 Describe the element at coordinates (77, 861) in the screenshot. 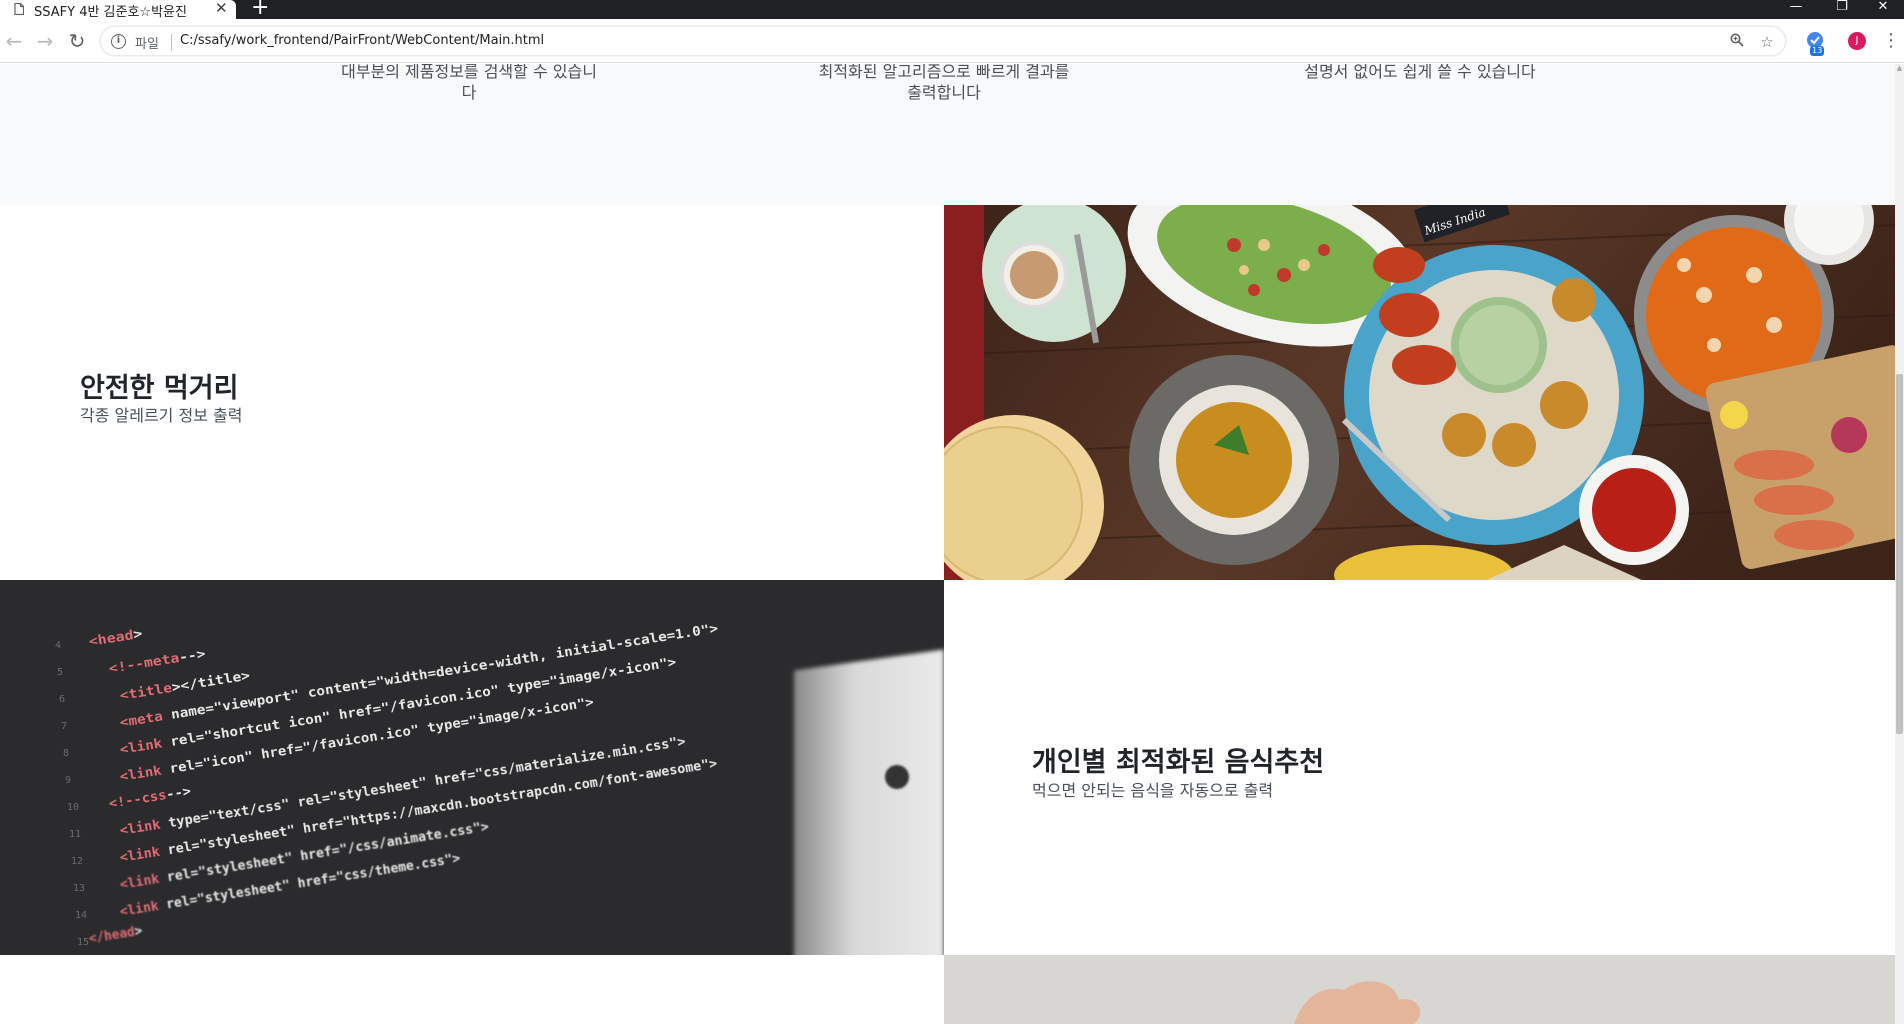

I see `code-line-number: 12` at that location.